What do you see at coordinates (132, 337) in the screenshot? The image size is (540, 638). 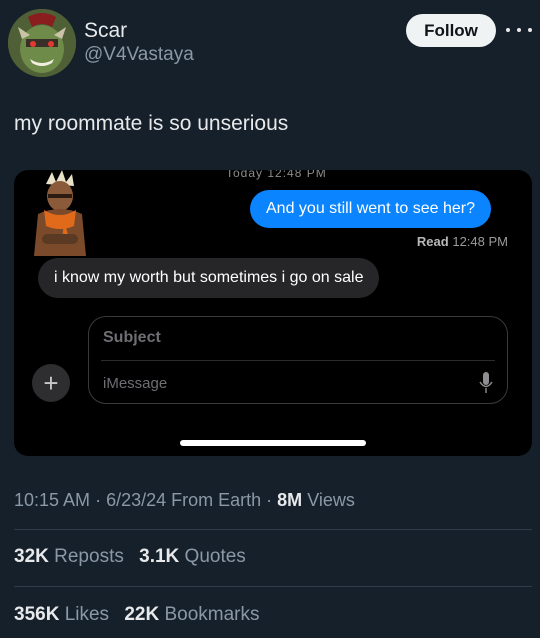 I see `subject-placeholder: Subject` at bounding box center [132, 337].